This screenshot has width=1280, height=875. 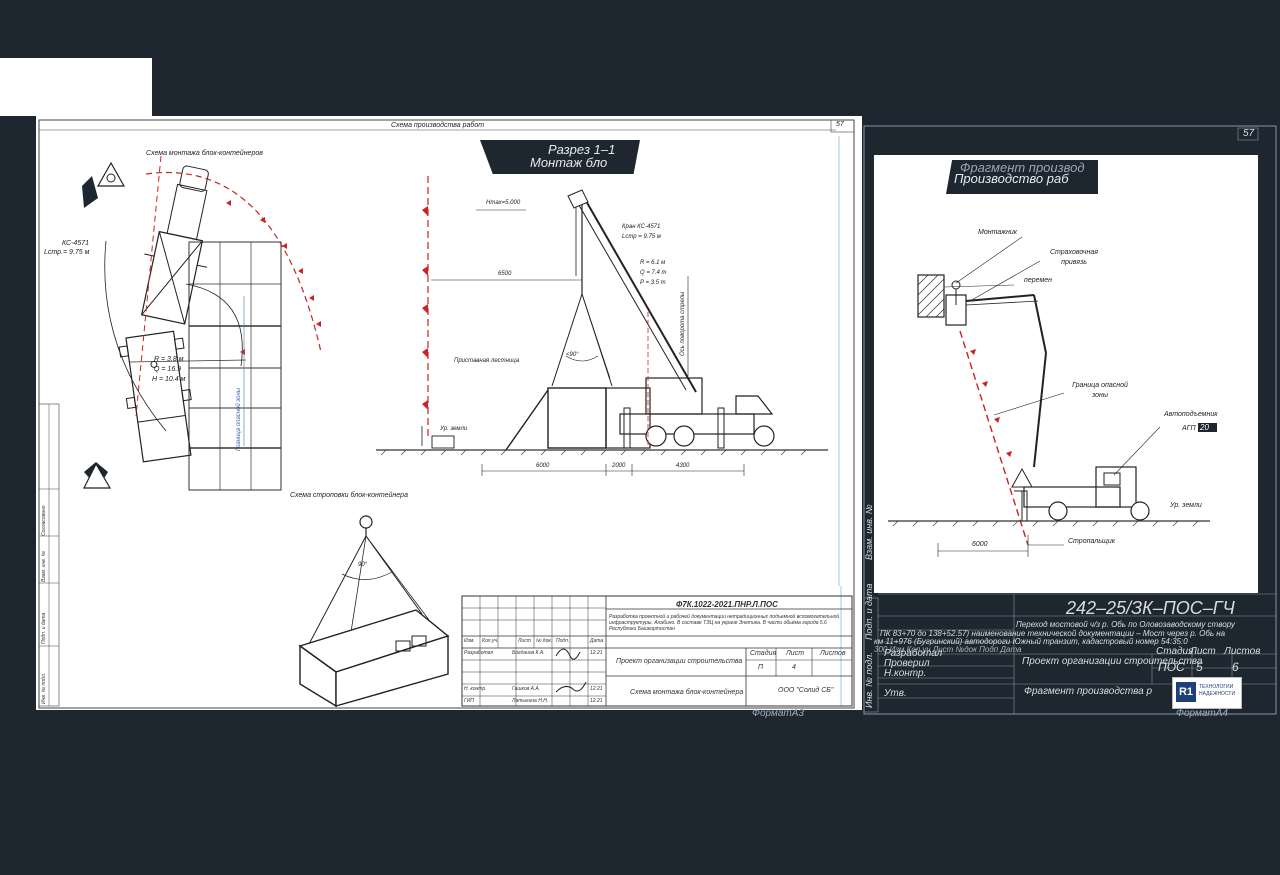 I want to click on tb-col-date: Дата, so click(x=597, y=641).